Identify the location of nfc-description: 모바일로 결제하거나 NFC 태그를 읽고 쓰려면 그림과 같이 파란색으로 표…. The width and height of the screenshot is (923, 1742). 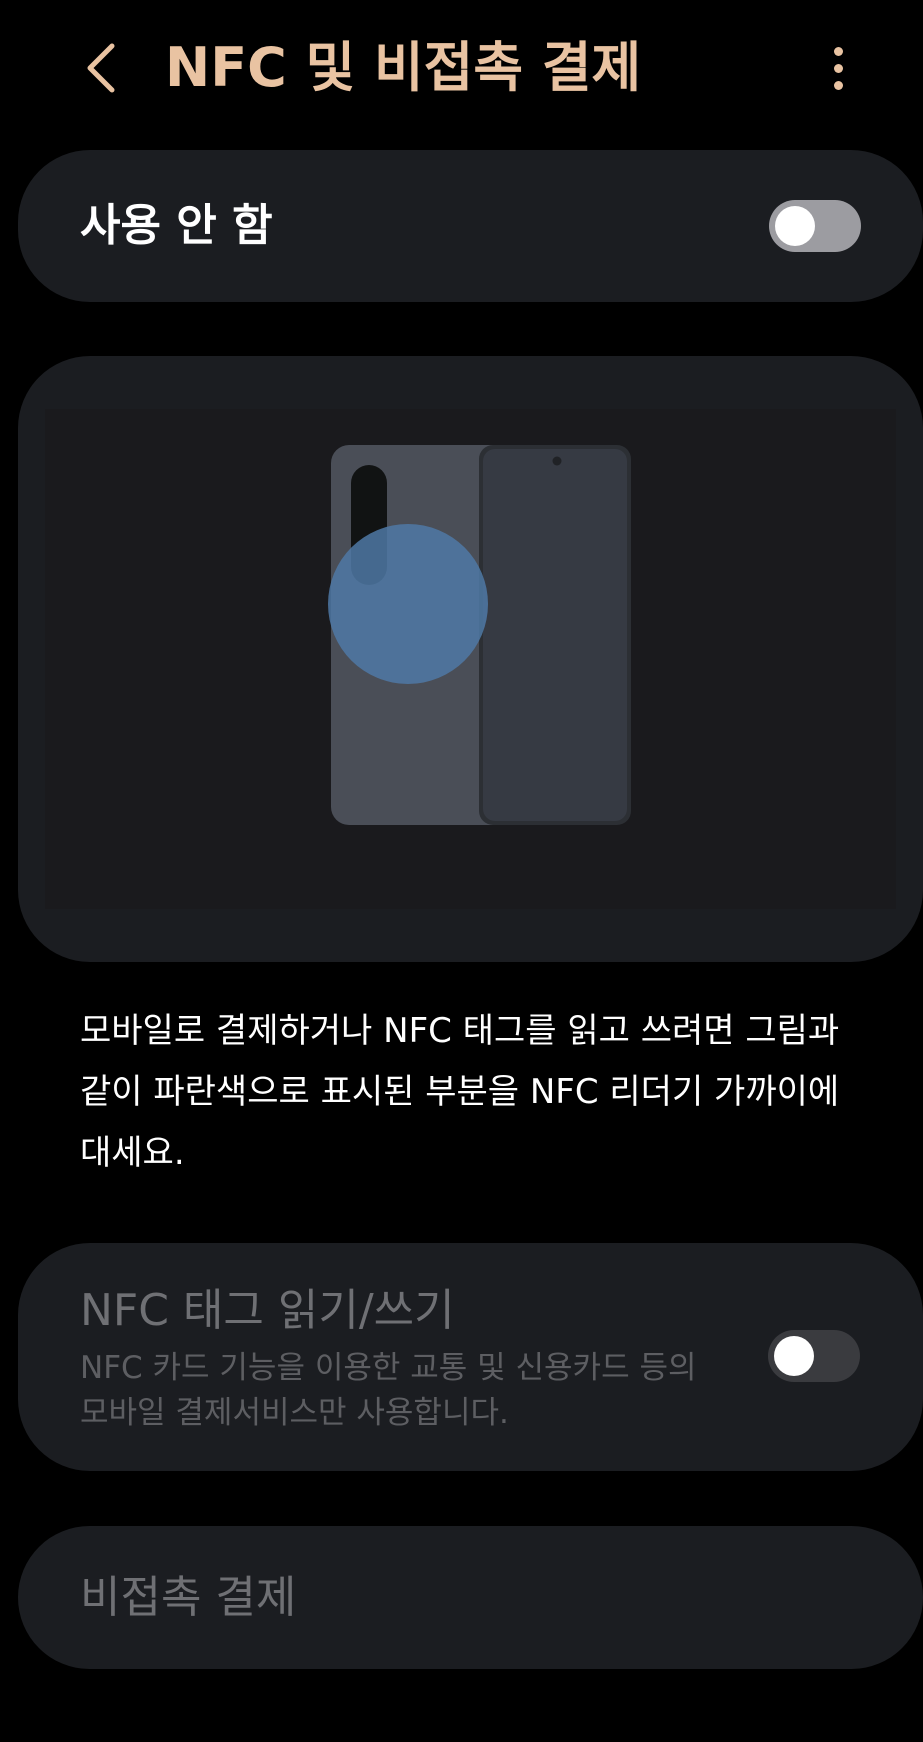
(460, 1092).